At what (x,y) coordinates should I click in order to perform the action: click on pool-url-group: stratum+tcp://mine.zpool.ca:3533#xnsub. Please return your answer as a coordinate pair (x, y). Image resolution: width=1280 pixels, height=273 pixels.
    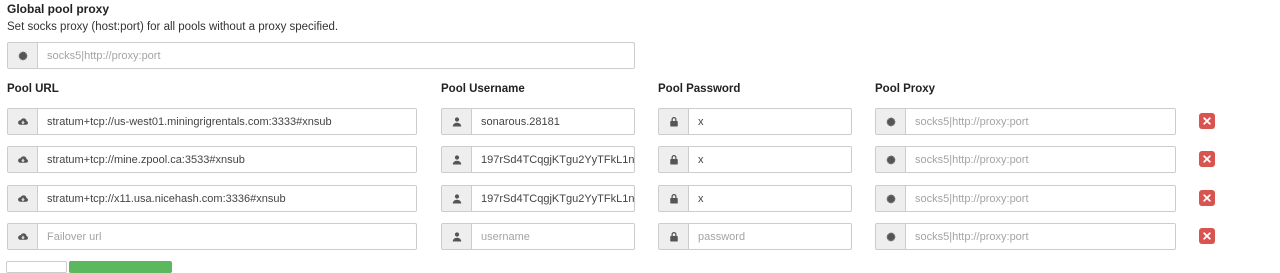
    Looking at the image, I should click on (212, 159).